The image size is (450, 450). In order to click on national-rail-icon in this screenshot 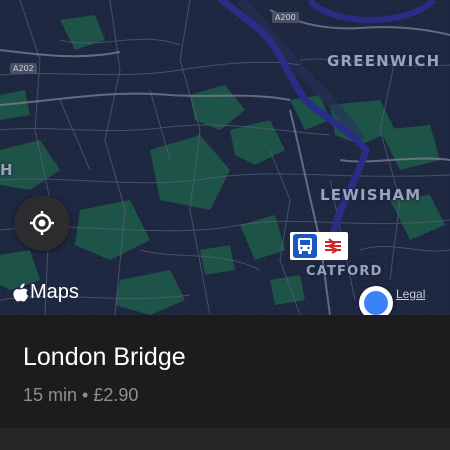, I will do `click(333, 246)`.